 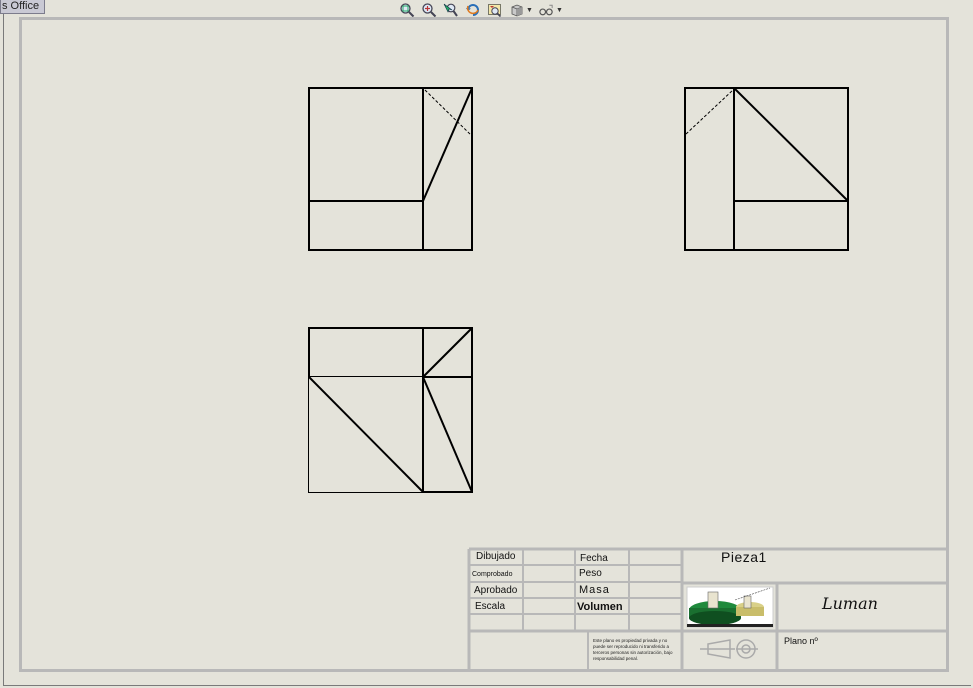 I want to click on aprobado-label: Aprobado, so click(x=496, y=590).